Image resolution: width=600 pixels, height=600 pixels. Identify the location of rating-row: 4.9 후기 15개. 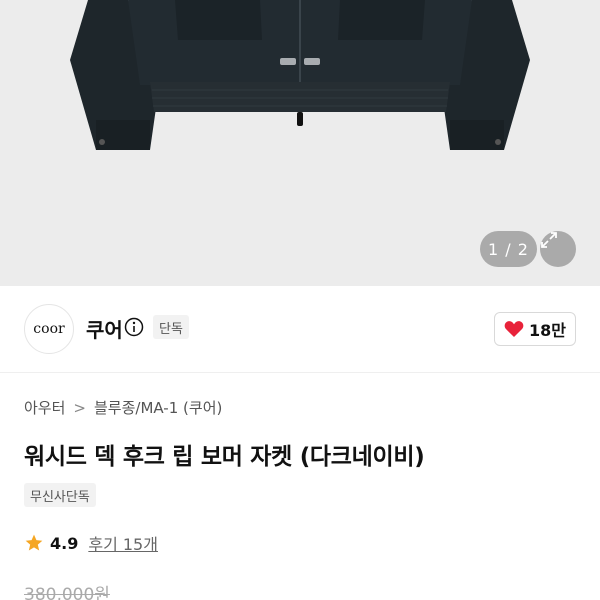
(91, 543).